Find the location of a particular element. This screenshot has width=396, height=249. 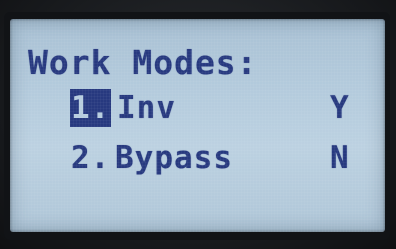

screen-title: Work Modes: is located at coordinates (143, 62).